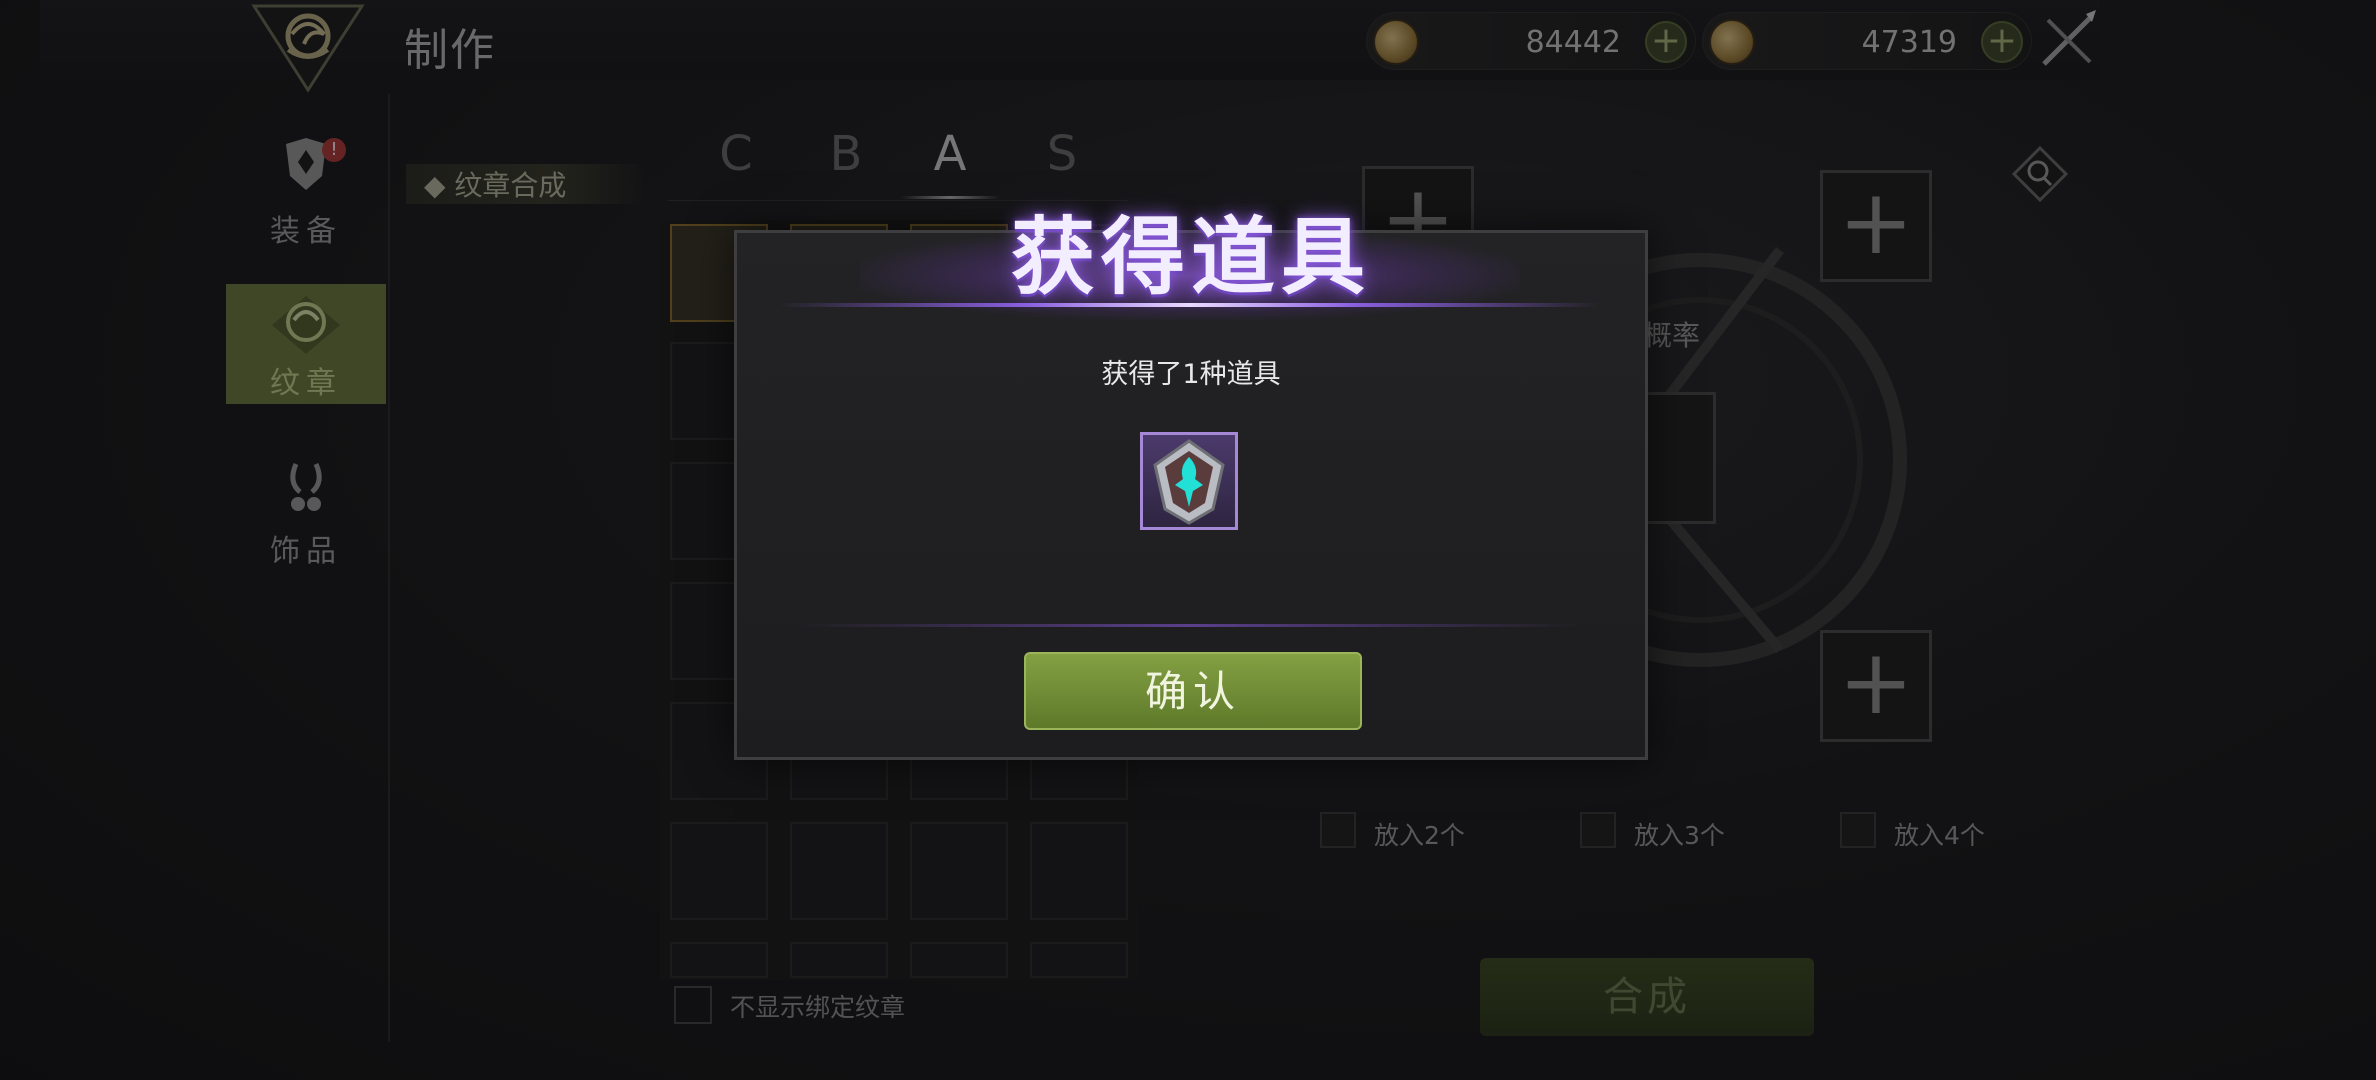 This screenshot has width=2376, height=1080. I want to click on emblem-item-icon, so click(1189, 482).